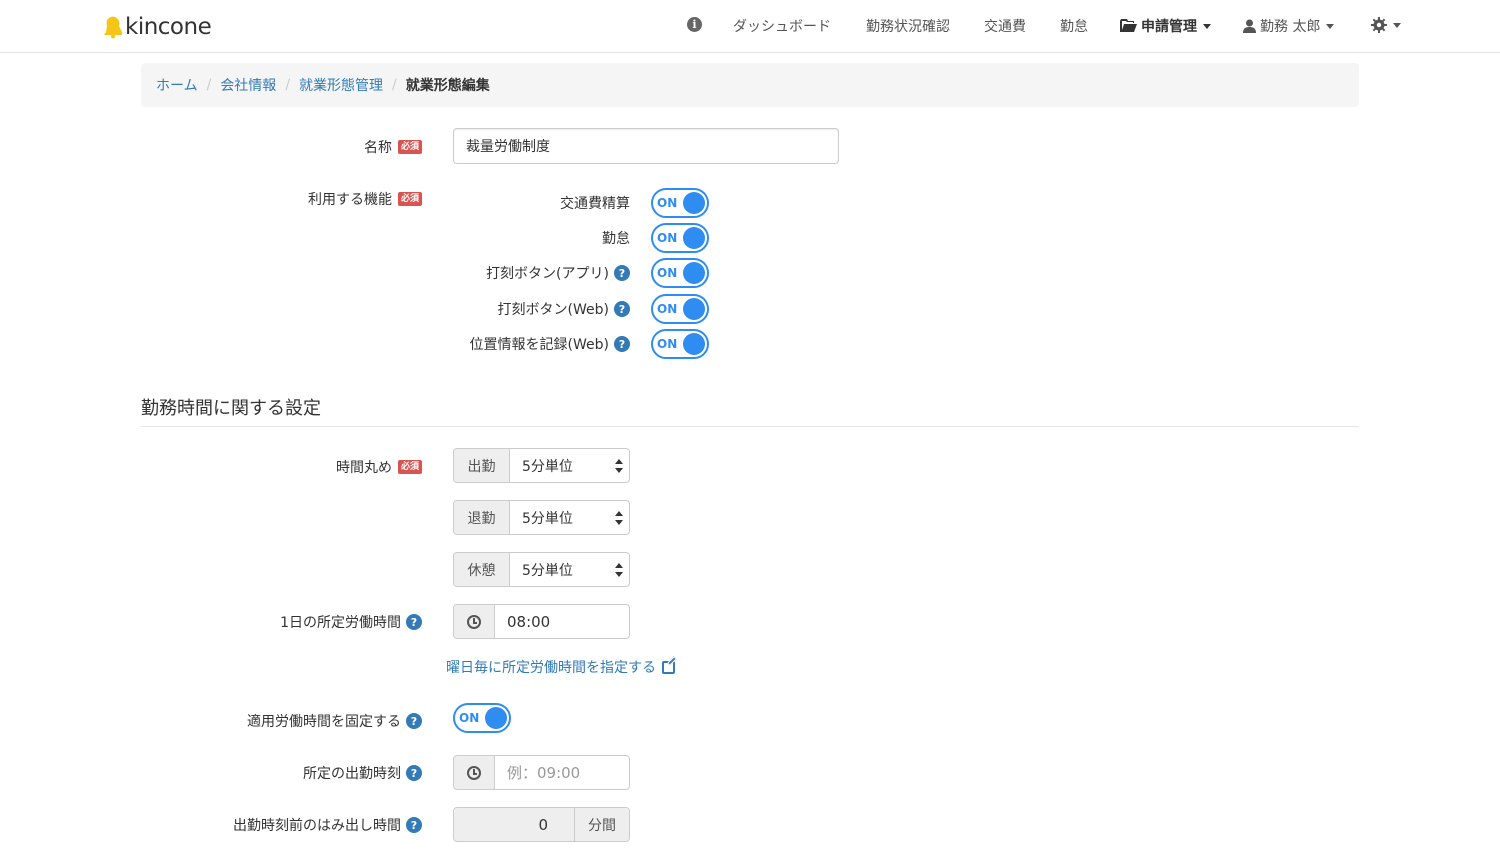 The height and width of the screenshot is (855, 1500). What do you see at coordinates (1005, 26) in the screenshot?
I see `nav-transport-expense: 交通費` at bounding box center [1005, 26].